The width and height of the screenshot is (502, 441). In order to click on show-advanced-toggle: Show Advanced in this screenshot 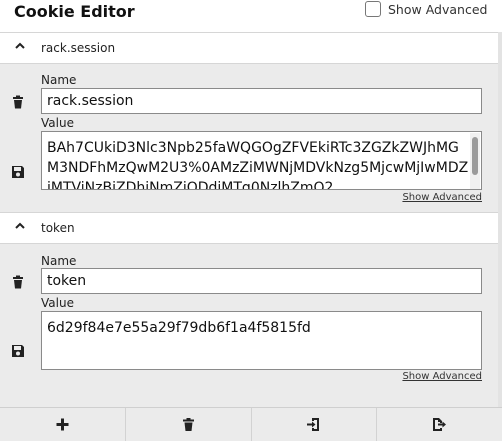, I will do `click(426, 9)`.